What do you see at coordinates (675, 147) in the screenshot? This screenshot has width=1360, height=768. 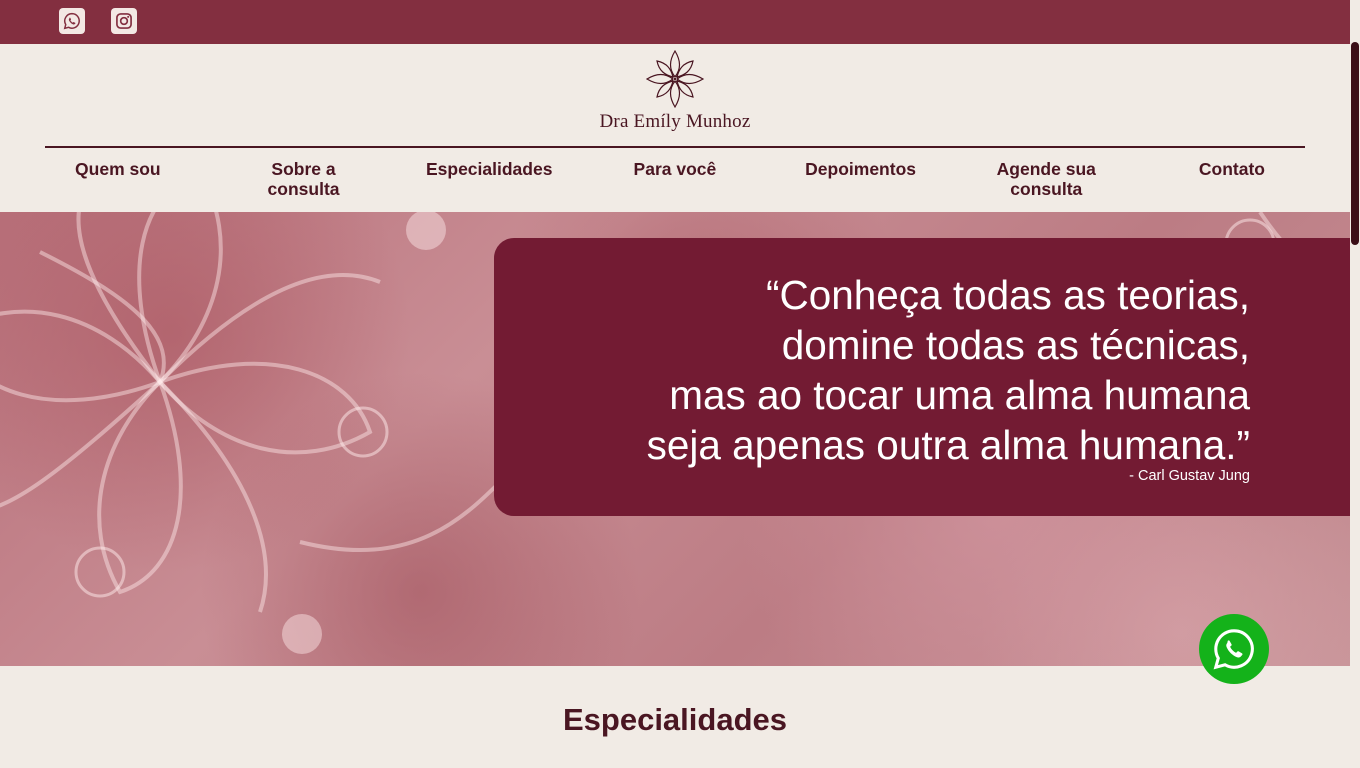 I see `nav-divider` at bounding box center [675, 147].